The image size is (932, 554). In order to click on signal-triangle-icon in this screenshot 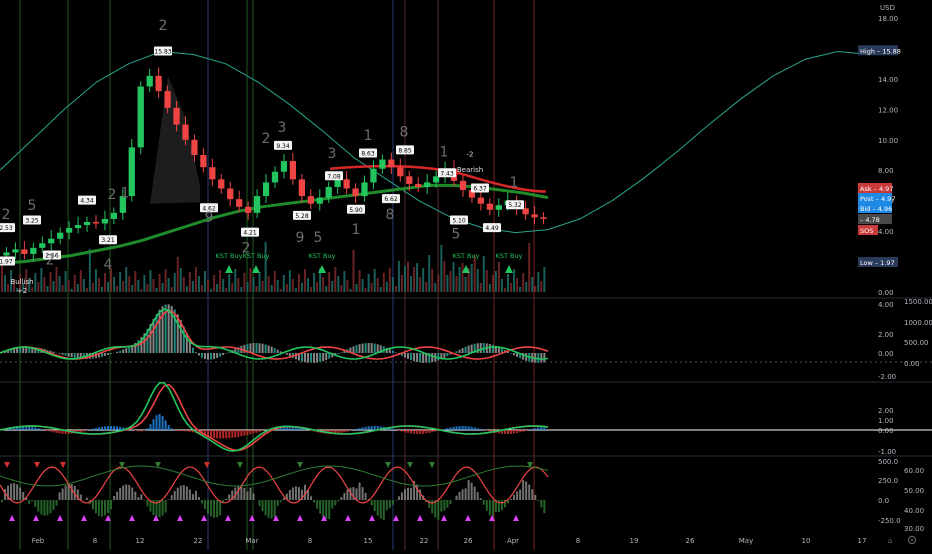, I will do `click(240, 465)`.